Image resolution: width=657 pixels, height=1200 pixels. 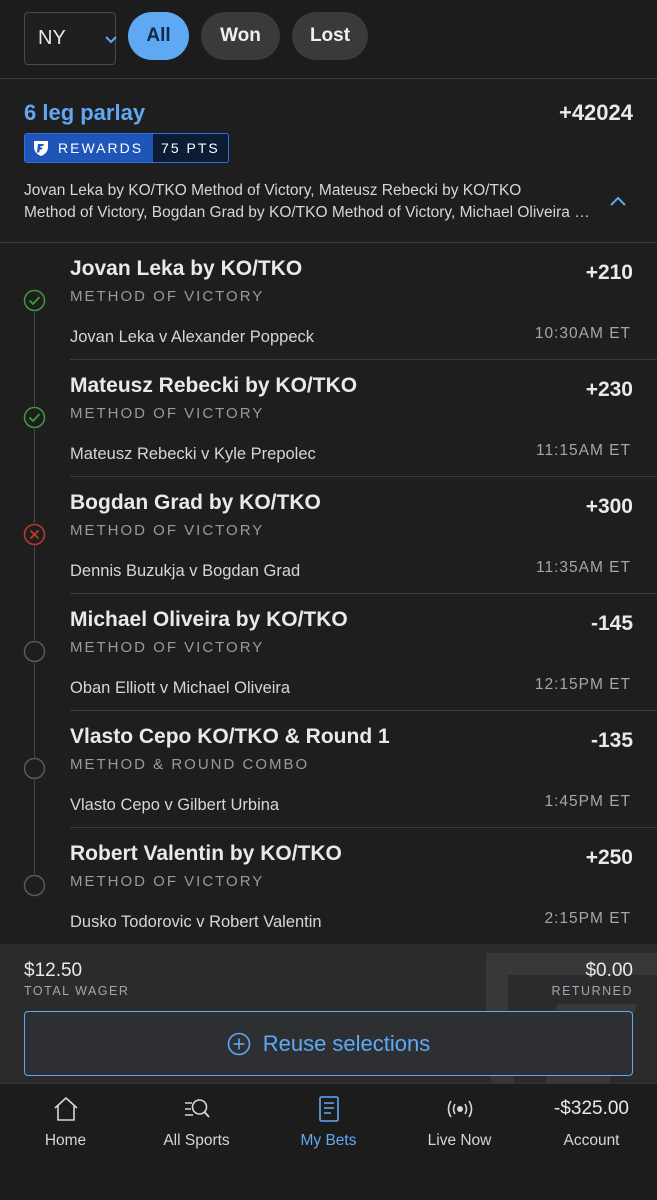 I want to click on lost-x-icon, so click(x=34, y=534).